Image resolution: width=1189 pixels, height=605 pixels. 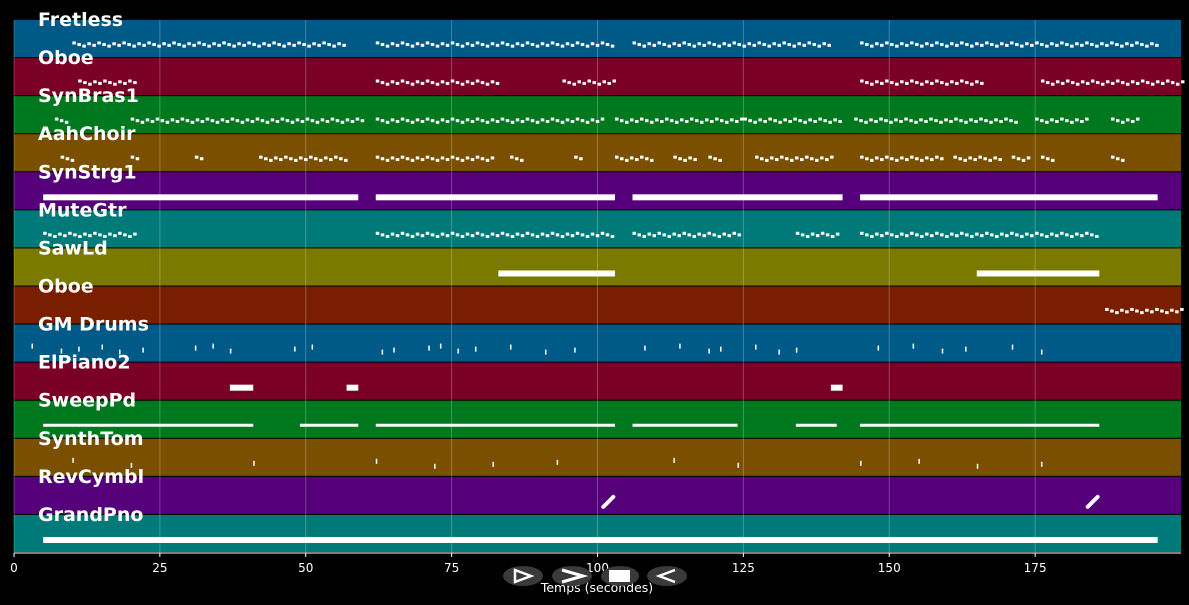 What do you see at coordinates (87, 401) in the screenshot?
I see `track-label: SweepPd` at bounding box center [87, 401].